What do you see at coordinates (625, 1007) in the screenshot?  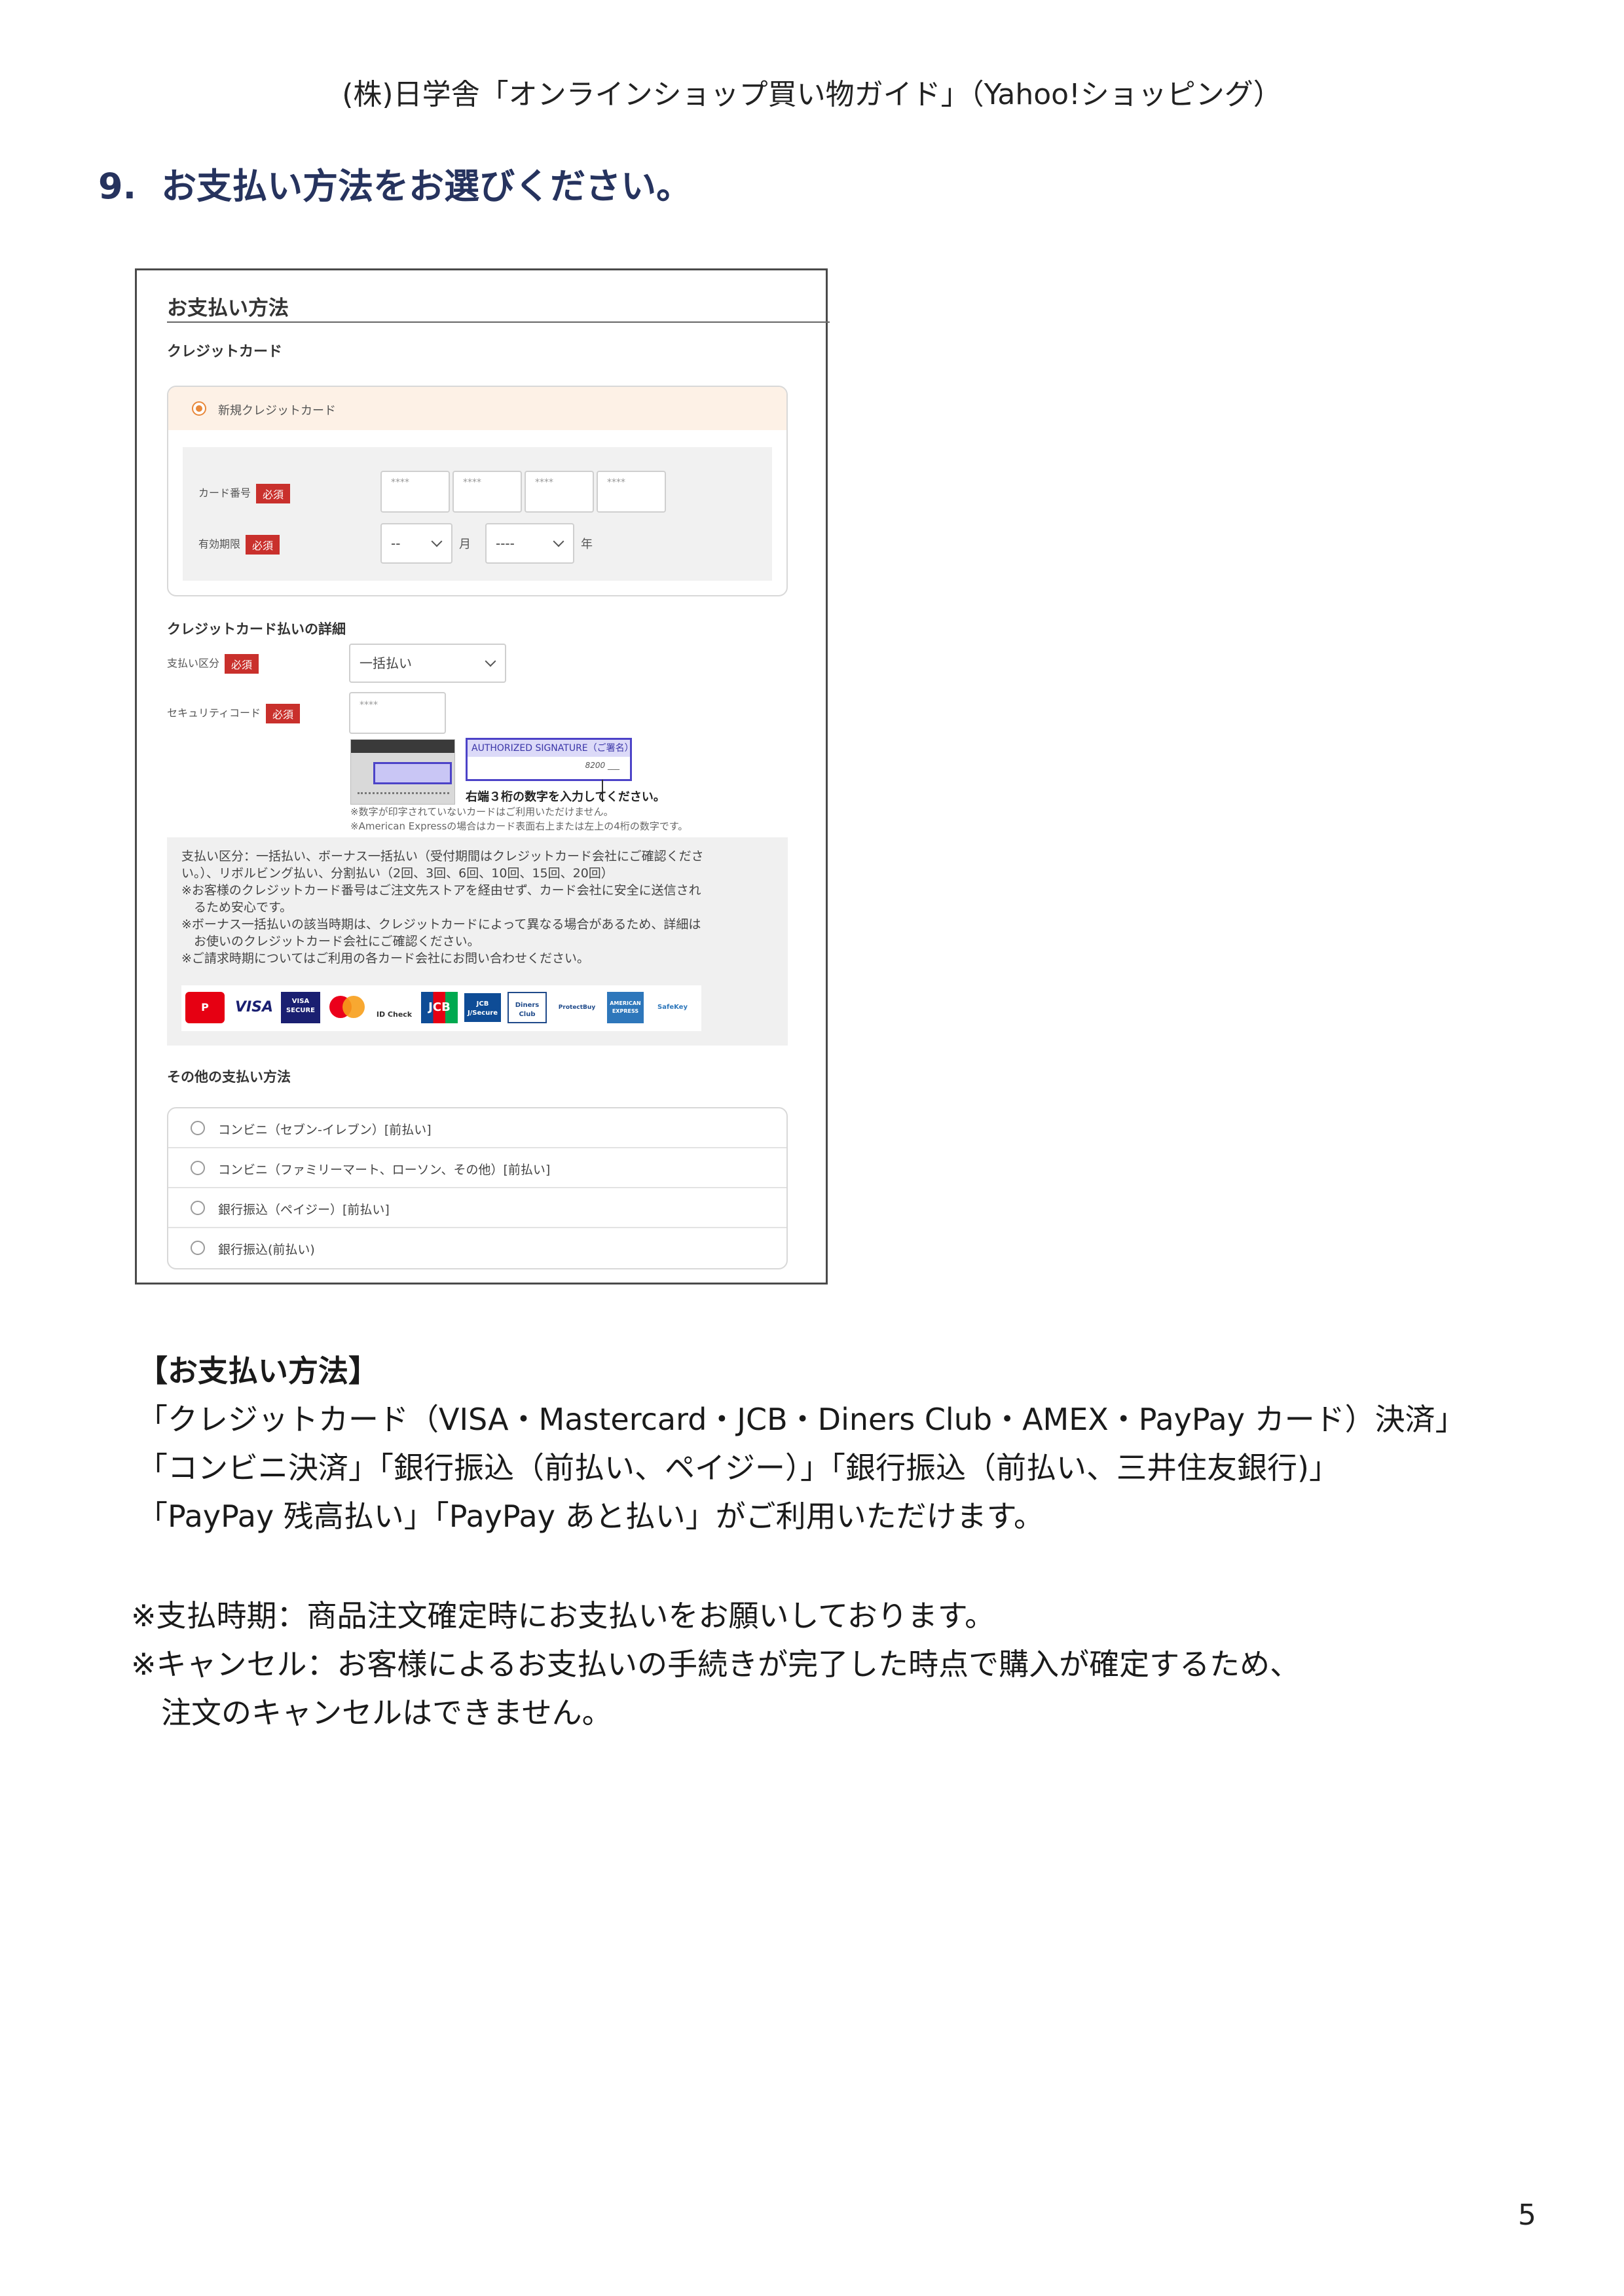 I see `amex-logo: AMERICAN EXPRESS` at bounding box center [625, 1007].